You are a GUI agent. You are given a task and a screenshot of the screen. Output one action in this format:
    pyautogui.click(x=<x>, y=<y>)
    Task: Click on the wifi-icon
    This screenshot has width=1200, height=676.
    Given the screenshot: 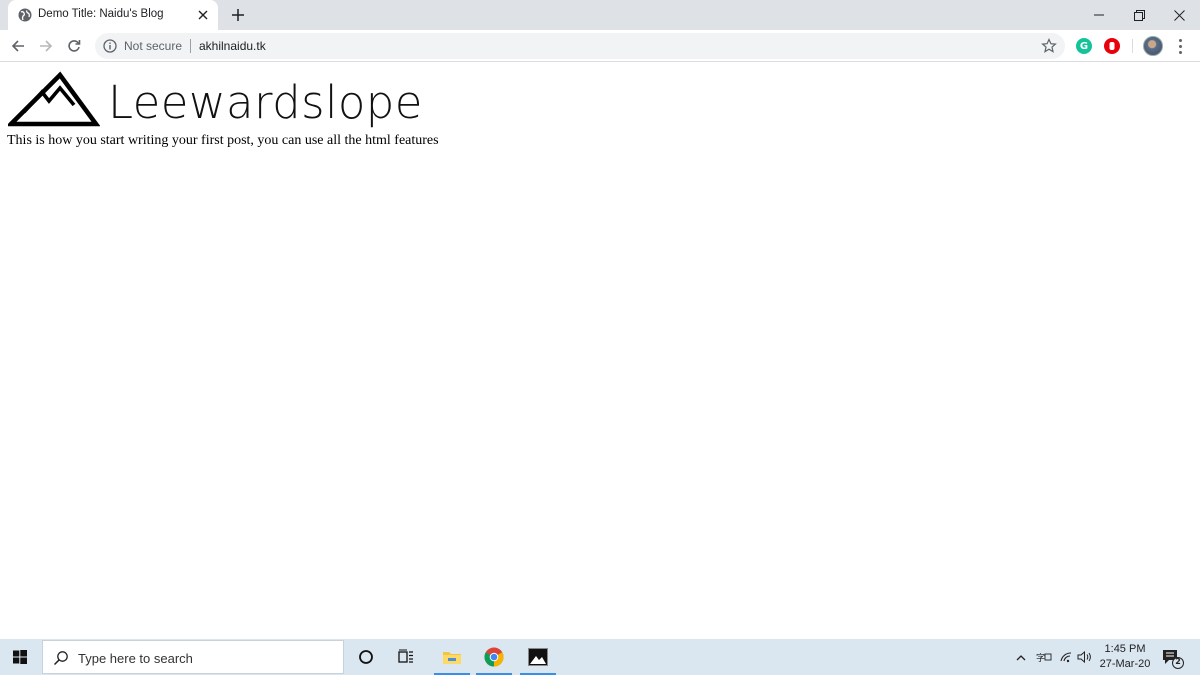 What is the action you would take?
    pyautogui.click(x=1066, y=657)
    